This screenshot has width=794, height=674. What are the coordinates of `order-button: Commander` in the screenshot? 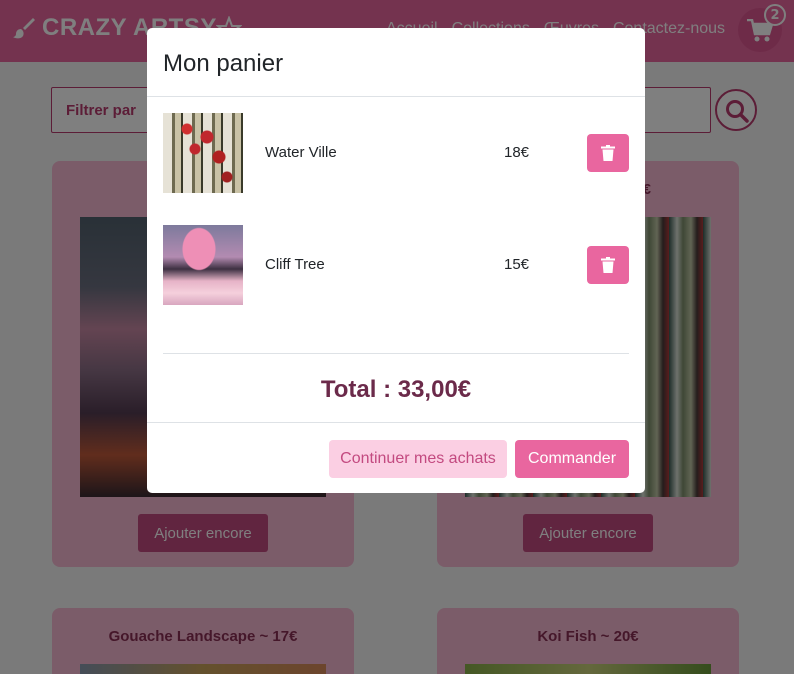 It's located at (572, 459).